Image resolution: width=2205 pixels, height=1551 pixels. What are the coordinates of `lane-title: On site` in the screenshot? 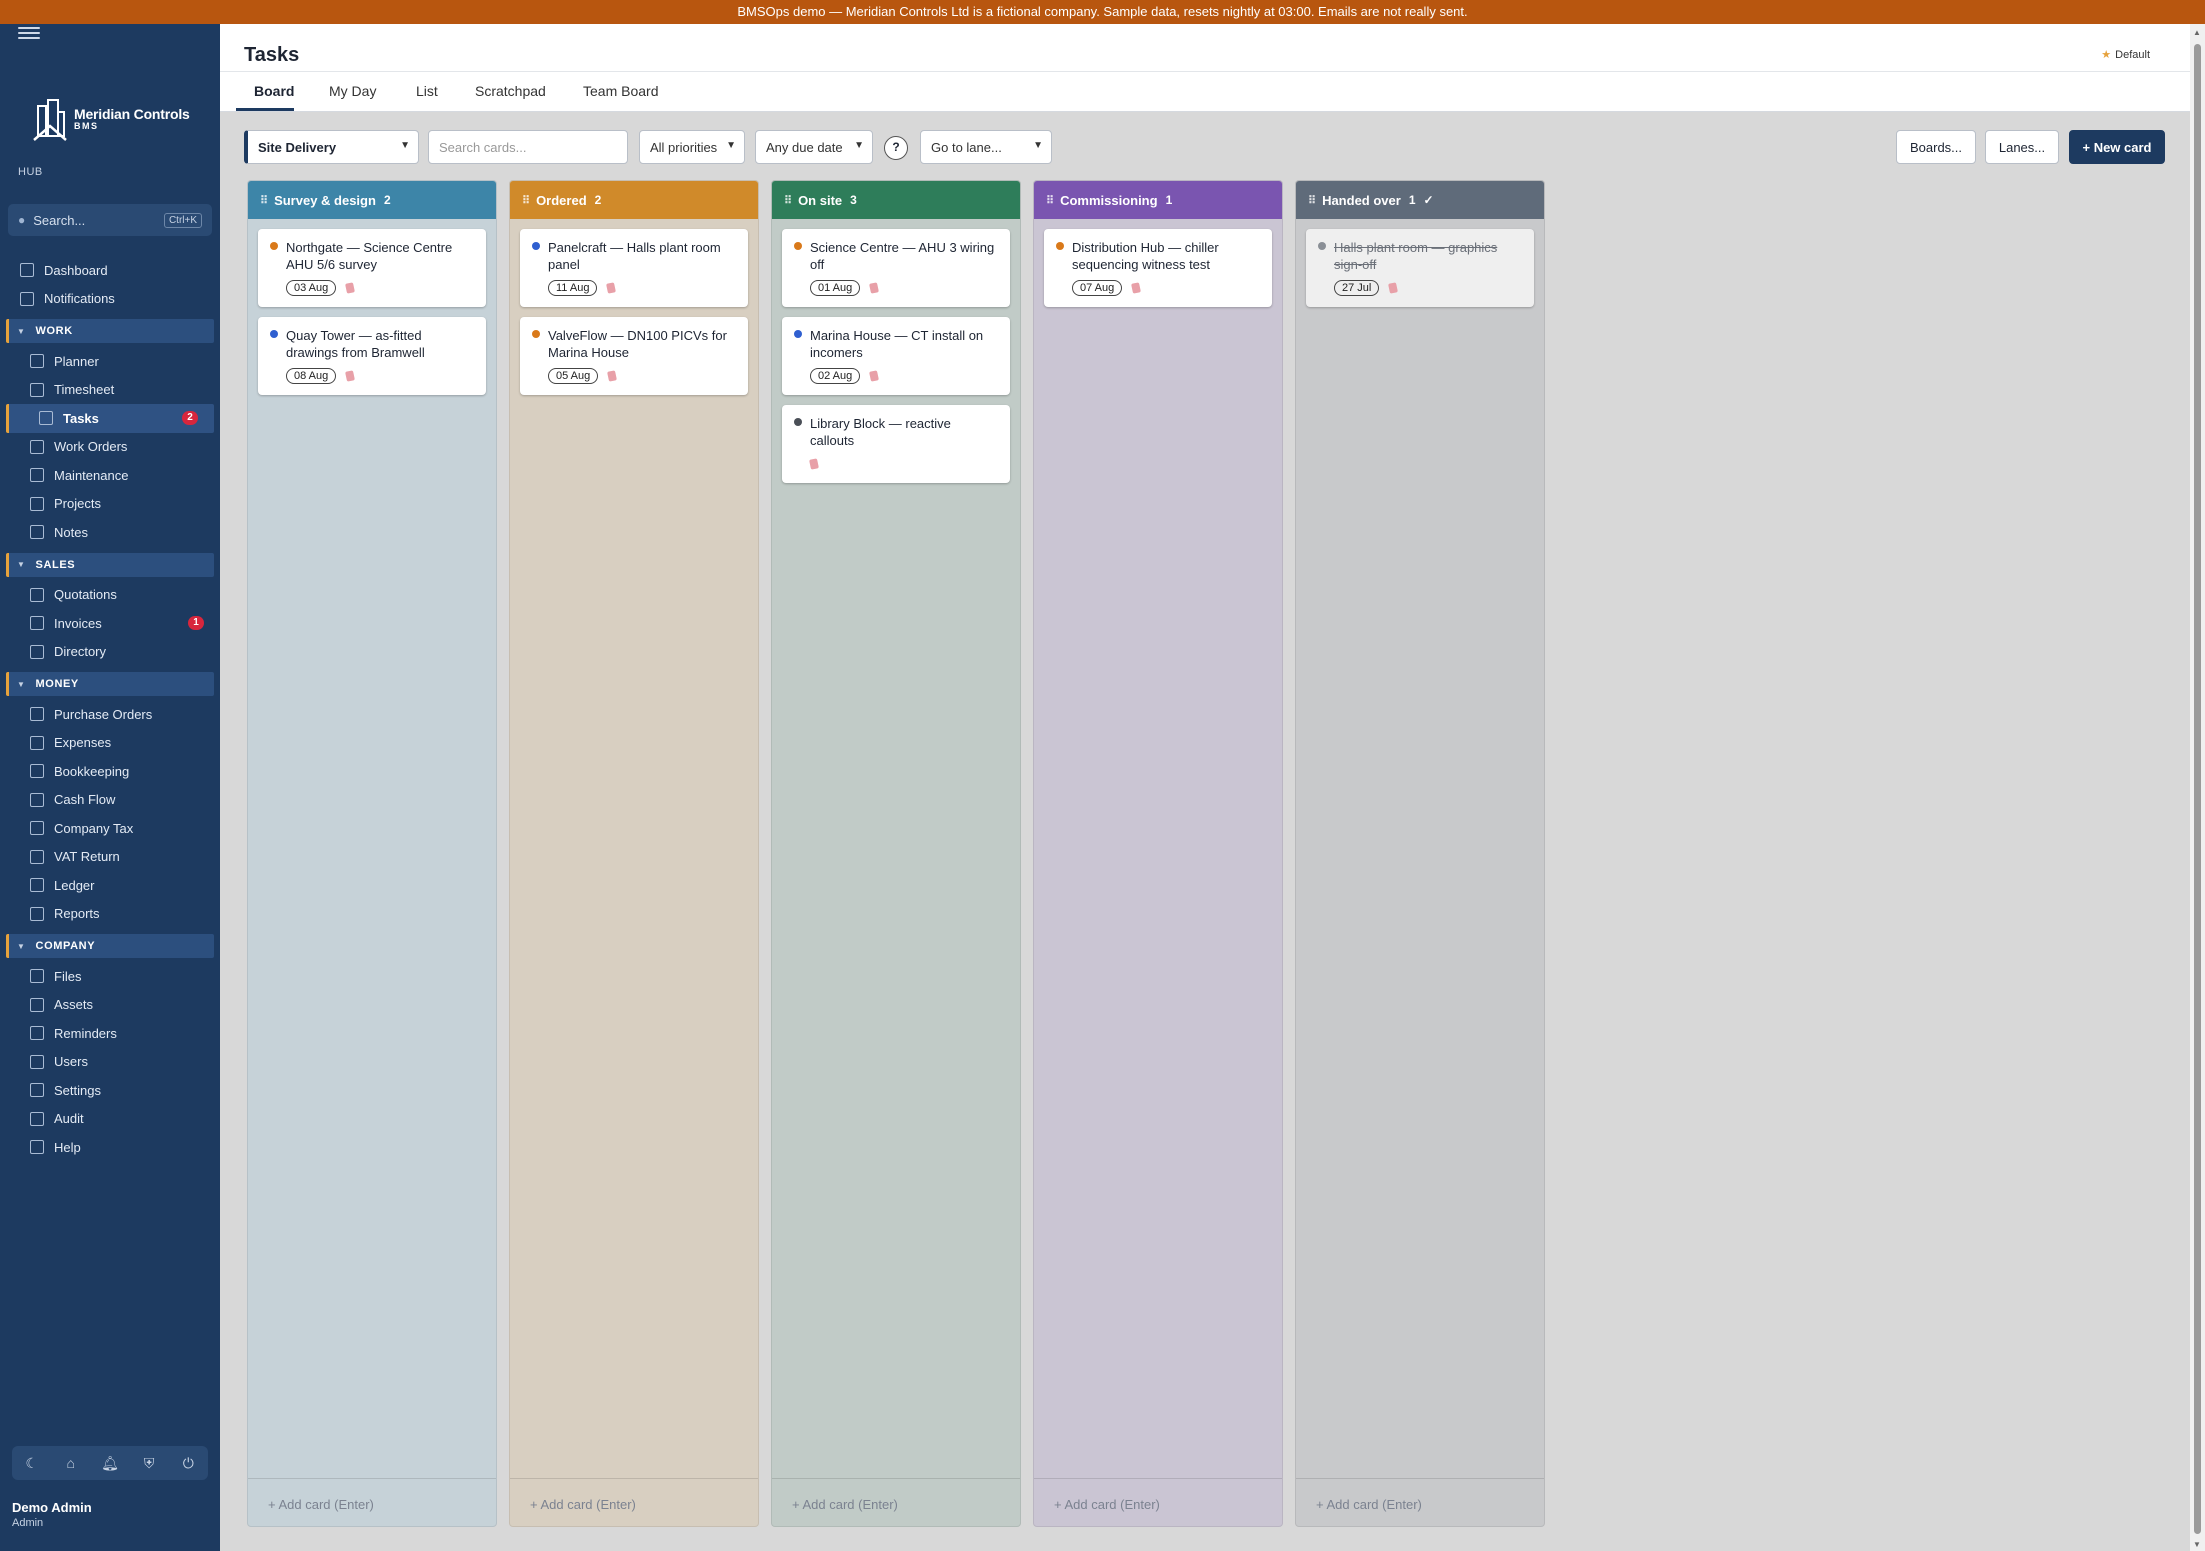 It's located at (820, 200).